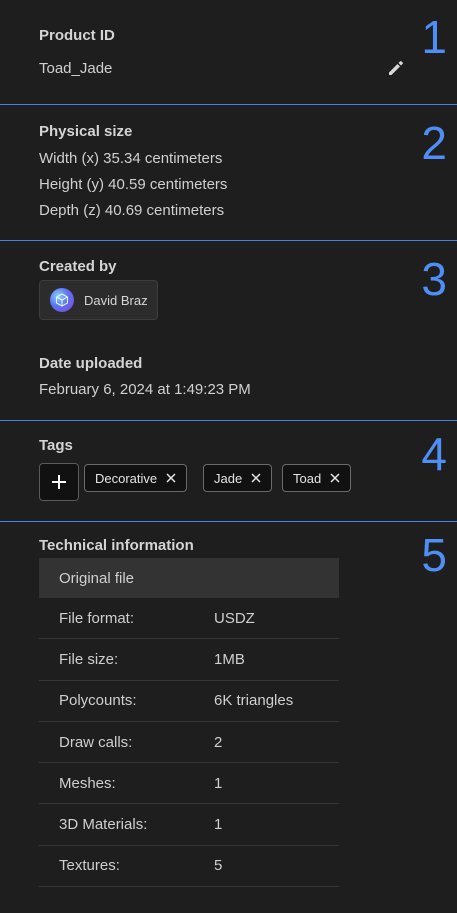 The height and width of the screenshot is (913, 457). Describe the element at coordinates (132, 210) in the screenshot. I see `depth-value: Depth (z) 40.69 centimeters` at that location.